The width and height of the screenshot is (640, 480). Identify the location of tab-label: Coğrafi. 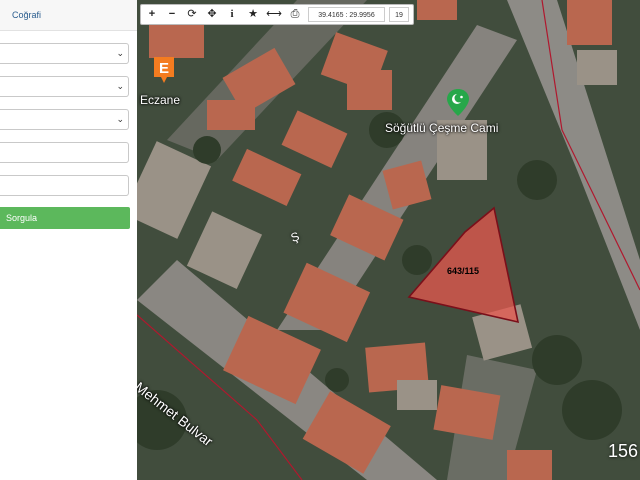
(27, 15).